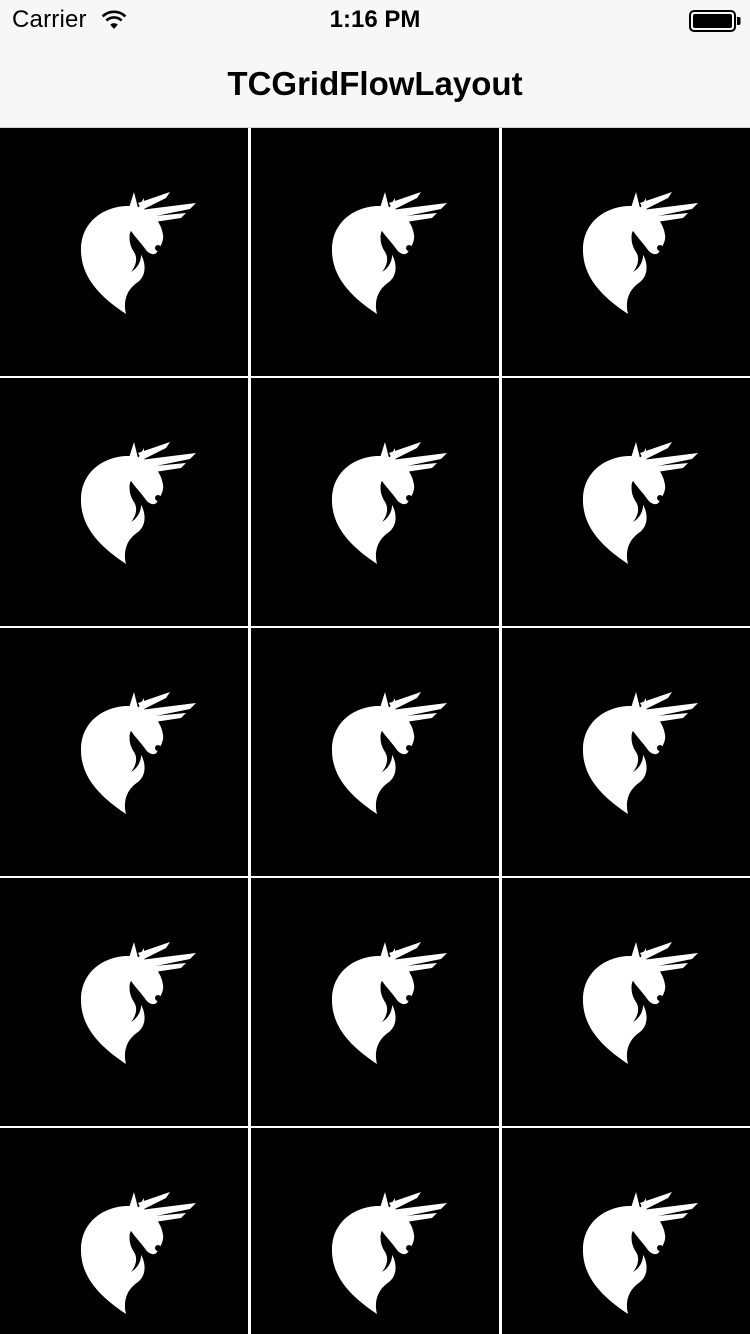 This screenshot has width=750, height=1334. I want to click on clock: 1:16 PM, so click(375, 19).